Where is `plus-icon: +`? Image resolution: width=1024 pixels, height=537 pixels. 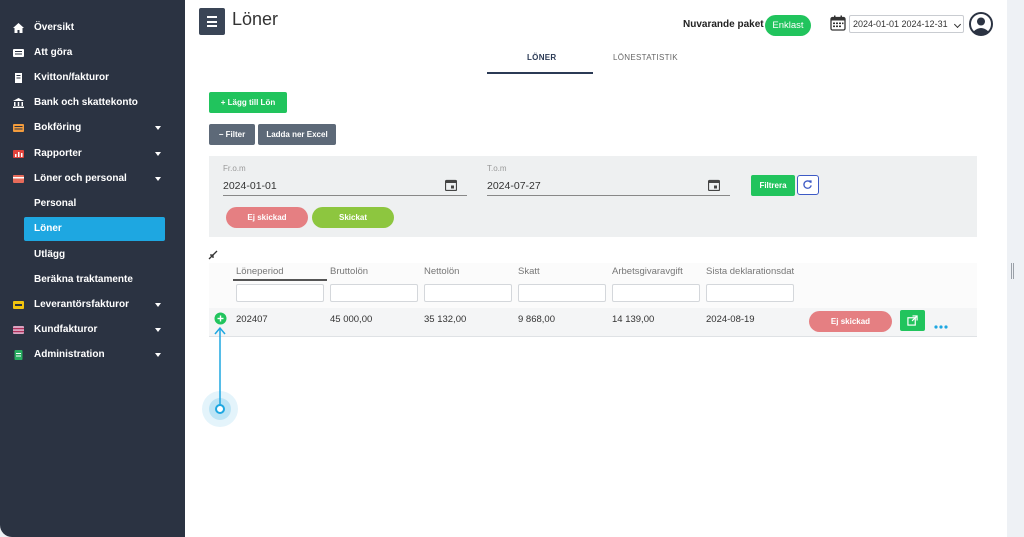 plus-icon: + is located at coordinates (223, 102).